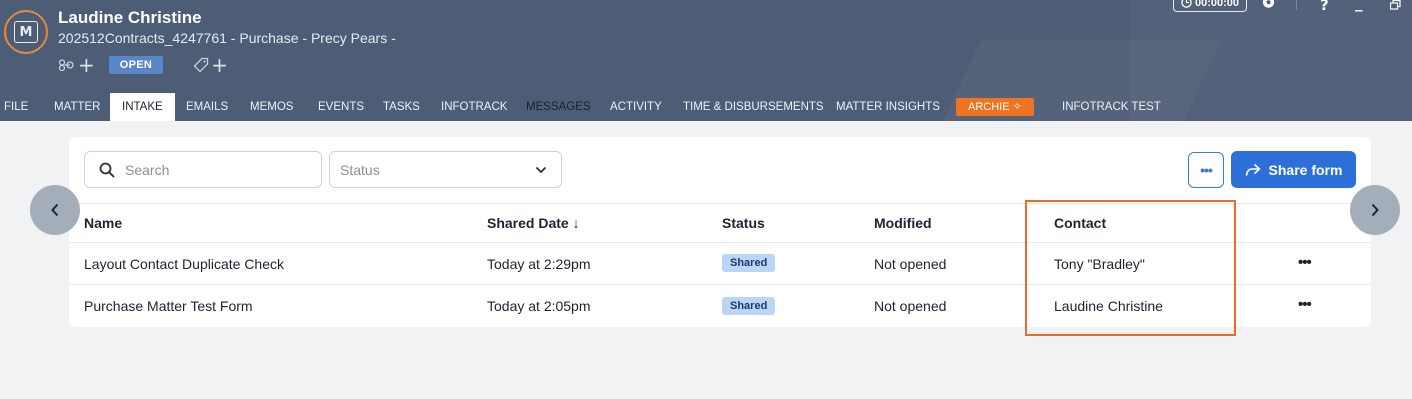 This screenshot has height=399, width=1412. Describe the element at coordinates (1217, 4) in the screenshot. I see `timer-value: 00:00:00` at that location.